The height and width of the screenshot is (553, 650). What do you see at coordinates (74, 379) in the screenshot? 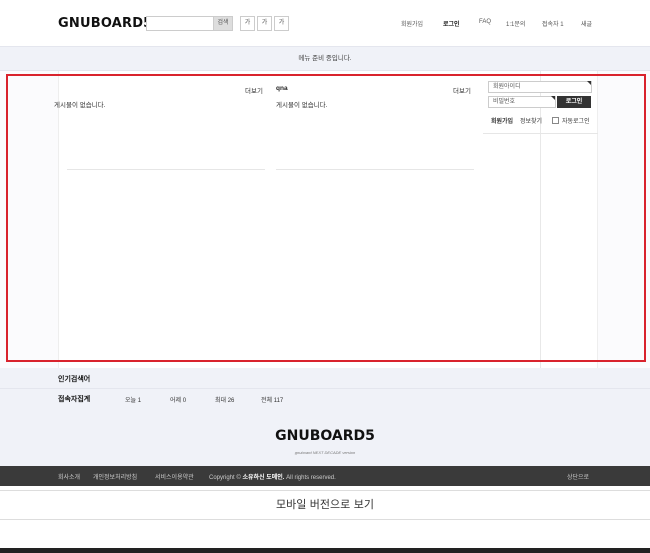
I see `popular-search-title: 인기검색어` at bounding box center [74, 379].